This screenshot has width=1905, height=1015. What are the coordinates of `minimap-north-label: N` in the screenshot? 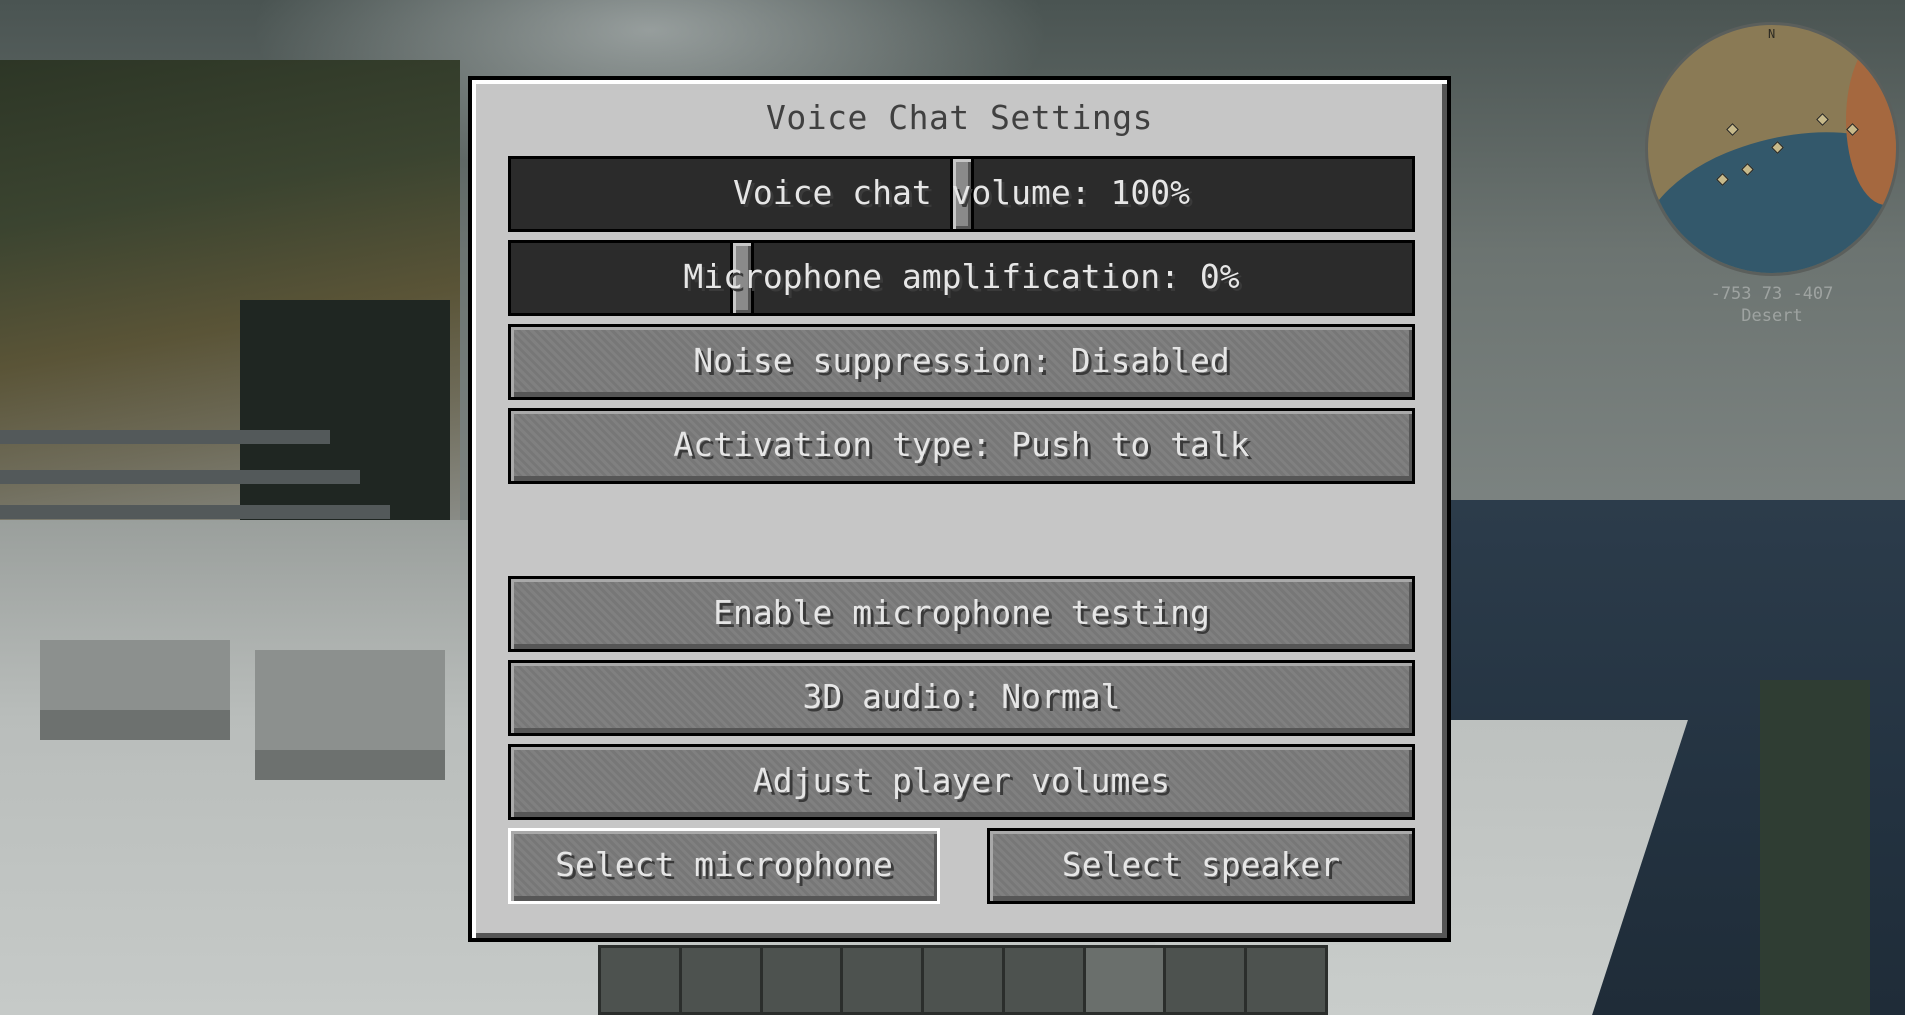 It's located at (1772, 34).